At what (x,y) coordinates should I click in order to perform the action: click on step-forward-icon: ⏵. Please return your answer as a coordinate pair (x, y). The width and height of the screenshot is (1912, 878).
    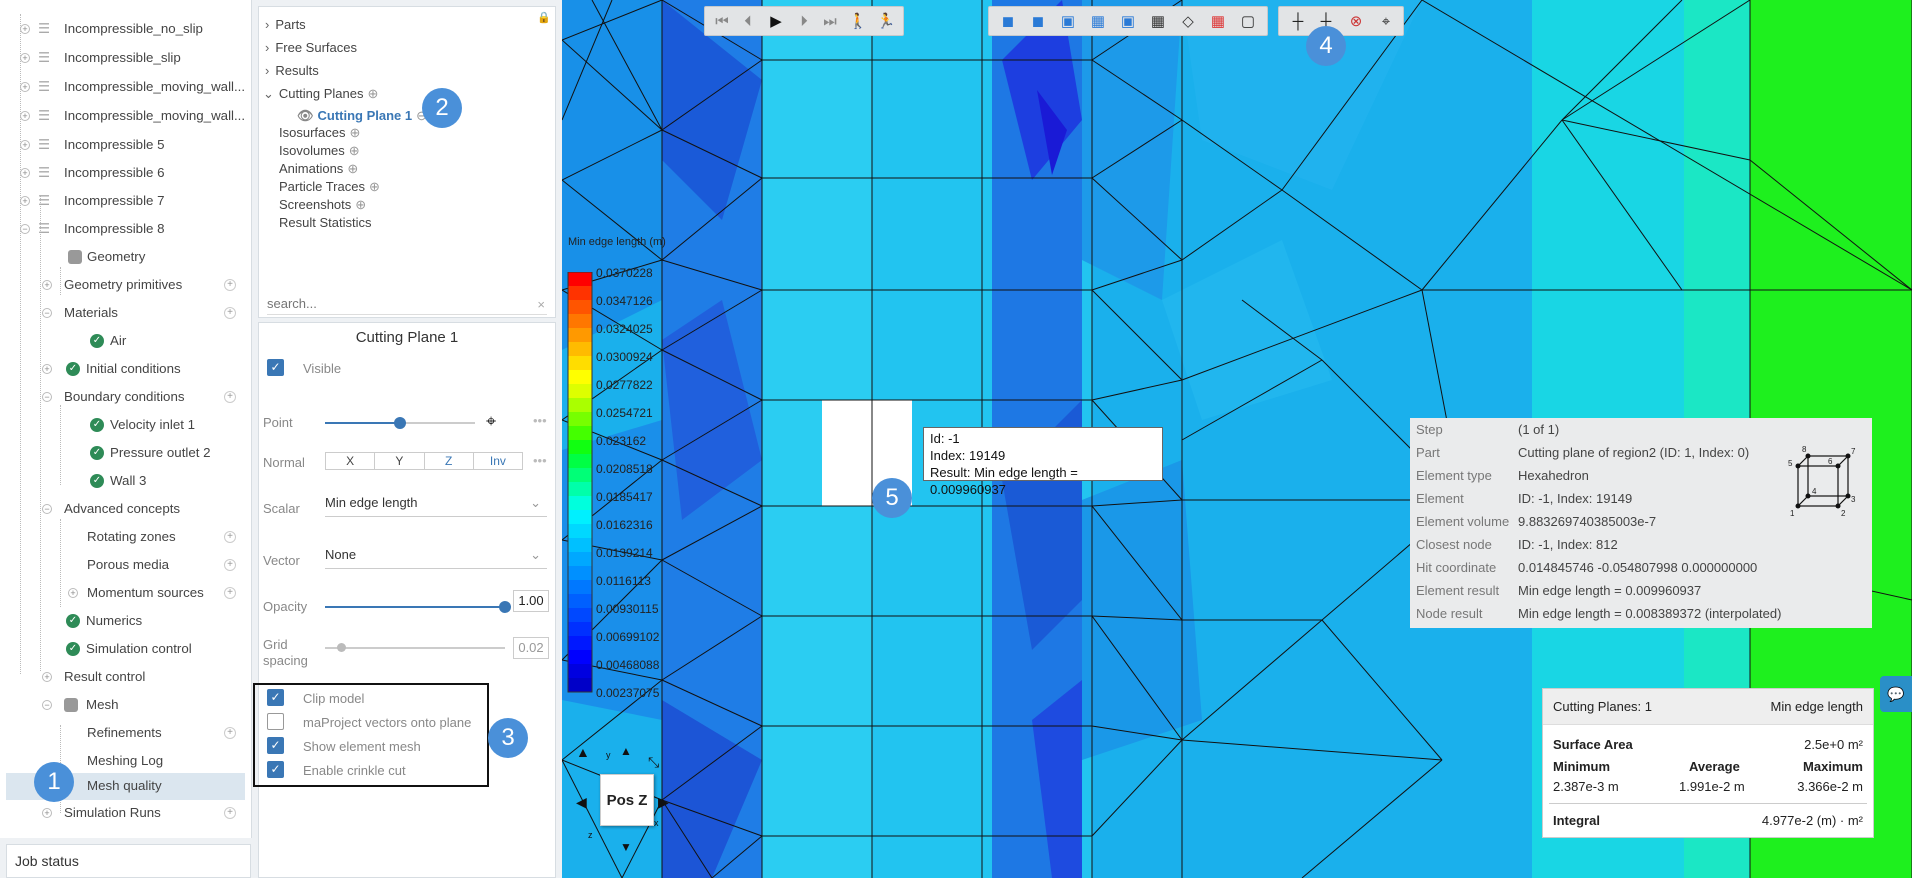
    Looking at the image, I should click on (804, 22).